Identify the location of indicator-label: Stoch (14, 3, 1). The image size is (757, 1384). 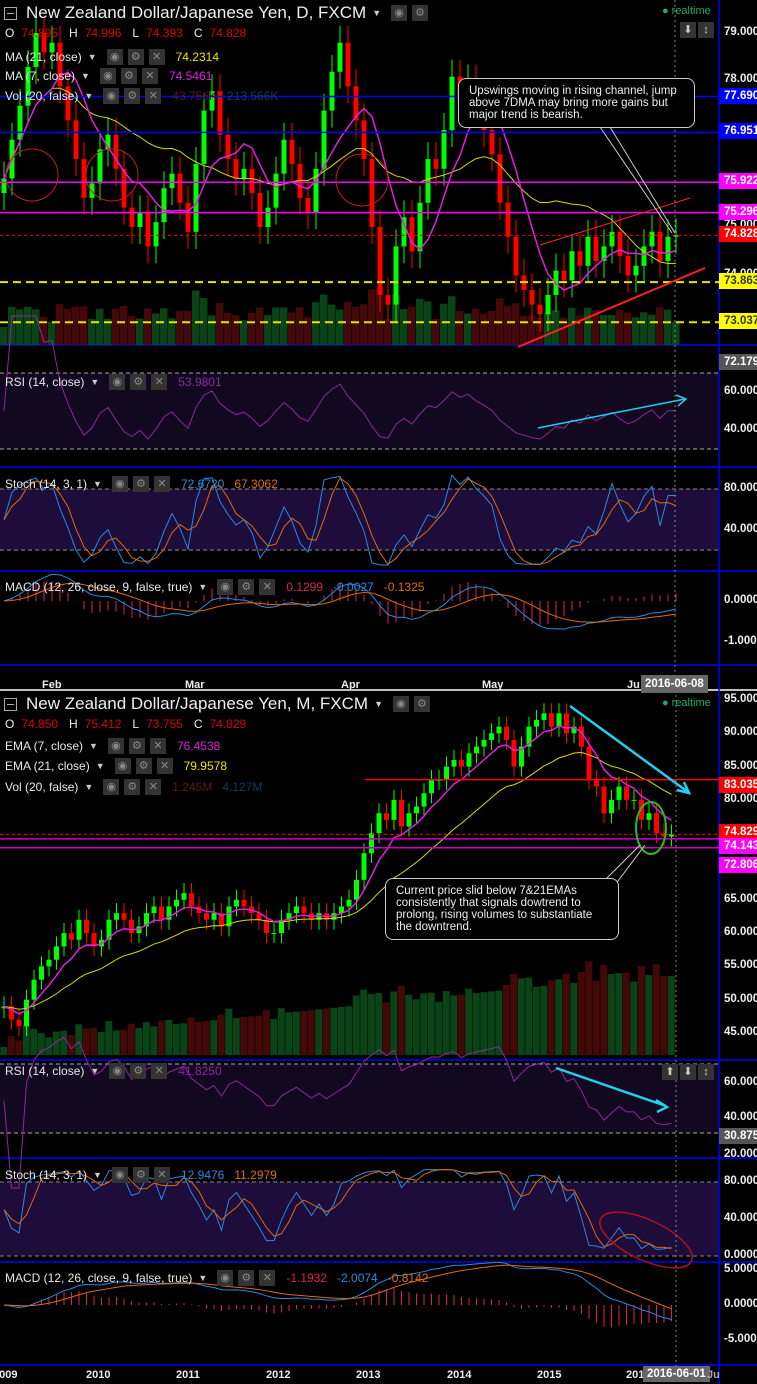
(46, 484).